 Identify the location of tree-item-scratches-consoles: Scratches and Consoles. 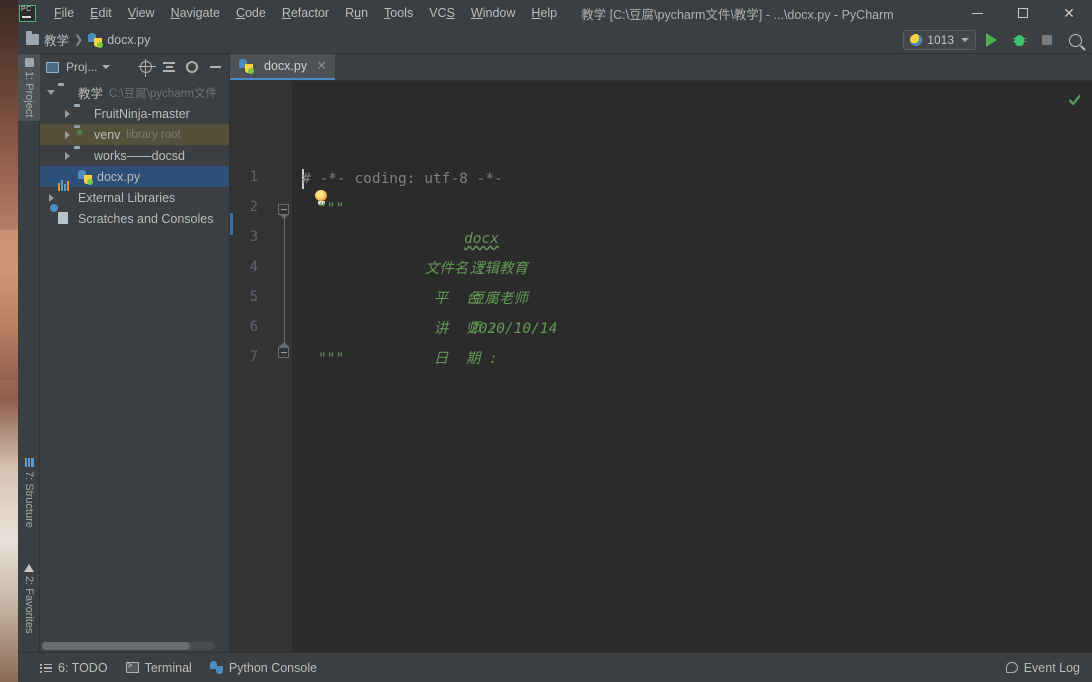
(134, 216).